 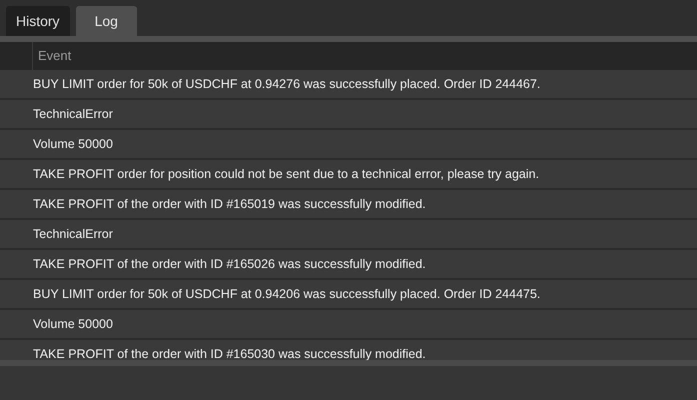 I want to click on table-cell: TAKE PROFIT of the order with ID #165030 was successfully modified., so click(x=348, y=350).